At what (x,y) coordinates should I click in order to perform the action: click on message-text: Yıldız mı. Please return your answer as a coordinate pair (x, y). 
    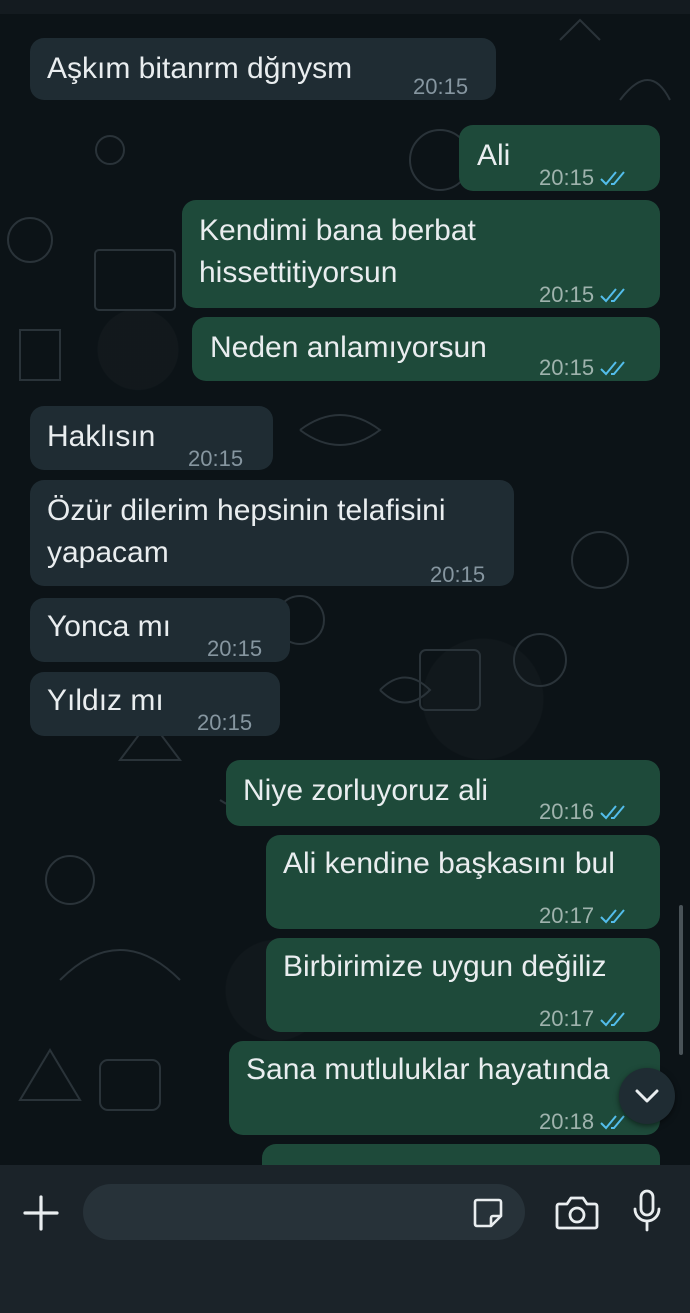
    Looking at the image, I should click on (105, 700).